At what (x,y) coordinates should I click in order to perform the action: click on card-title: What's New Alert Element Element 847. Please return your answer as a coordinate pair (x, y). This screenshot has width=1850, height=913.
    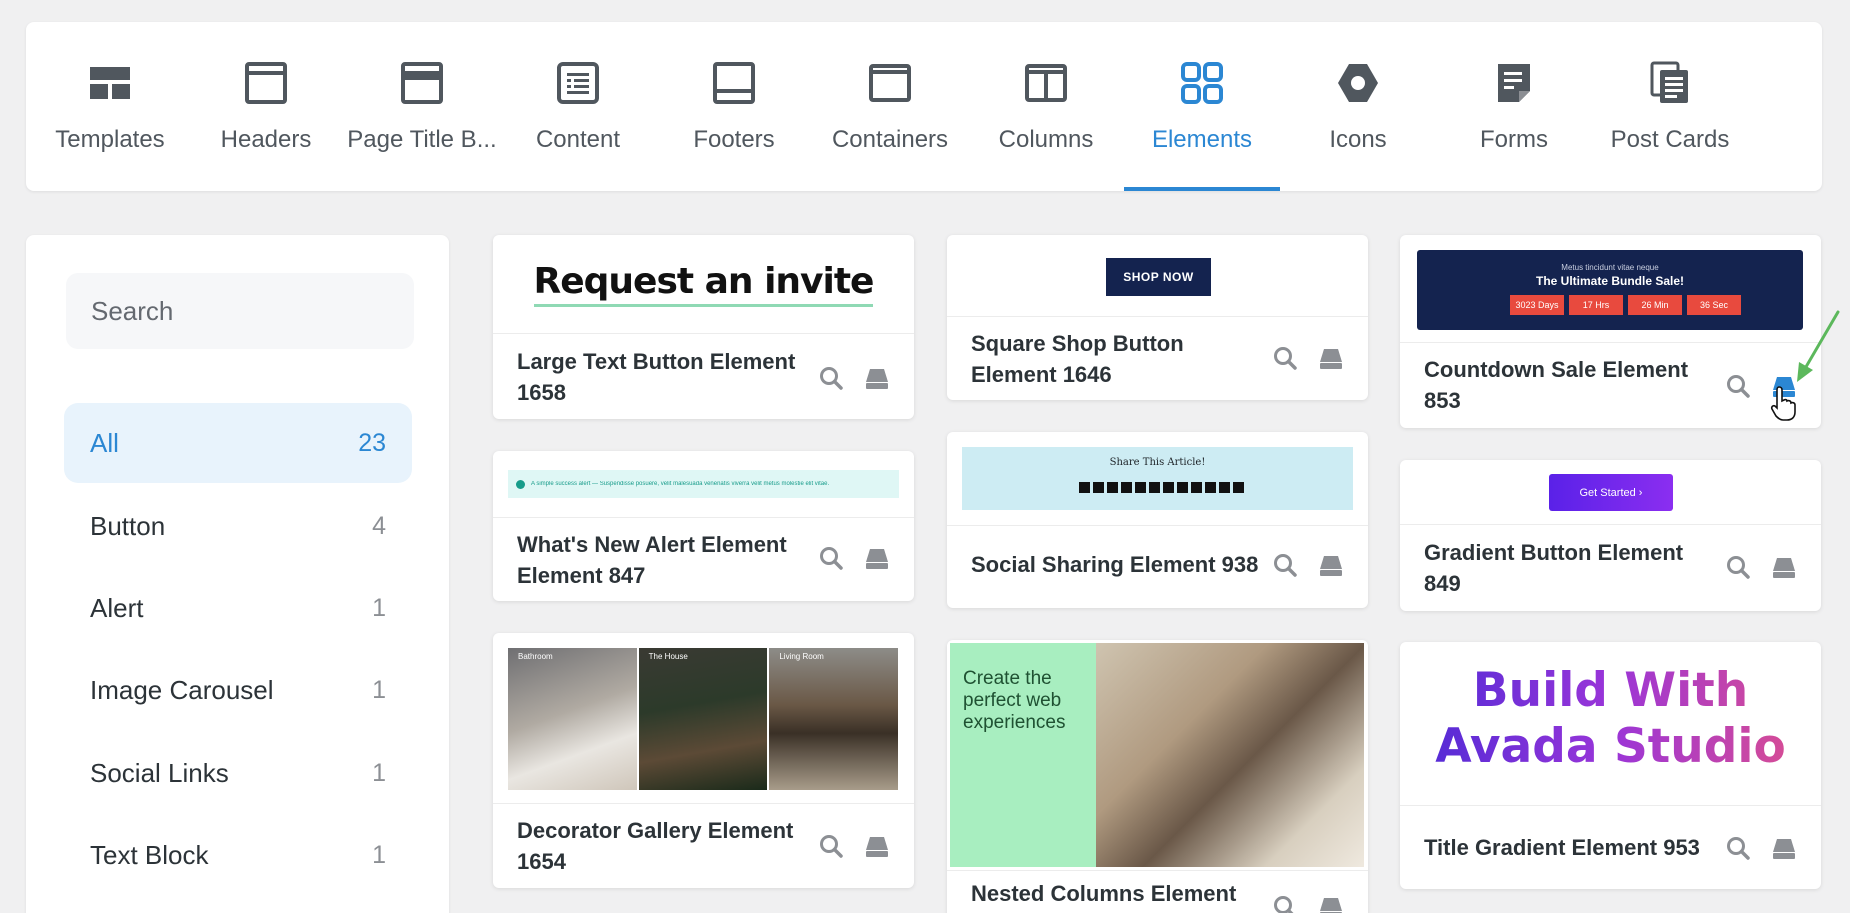
    Looking at the image, I should click on (652, 560).